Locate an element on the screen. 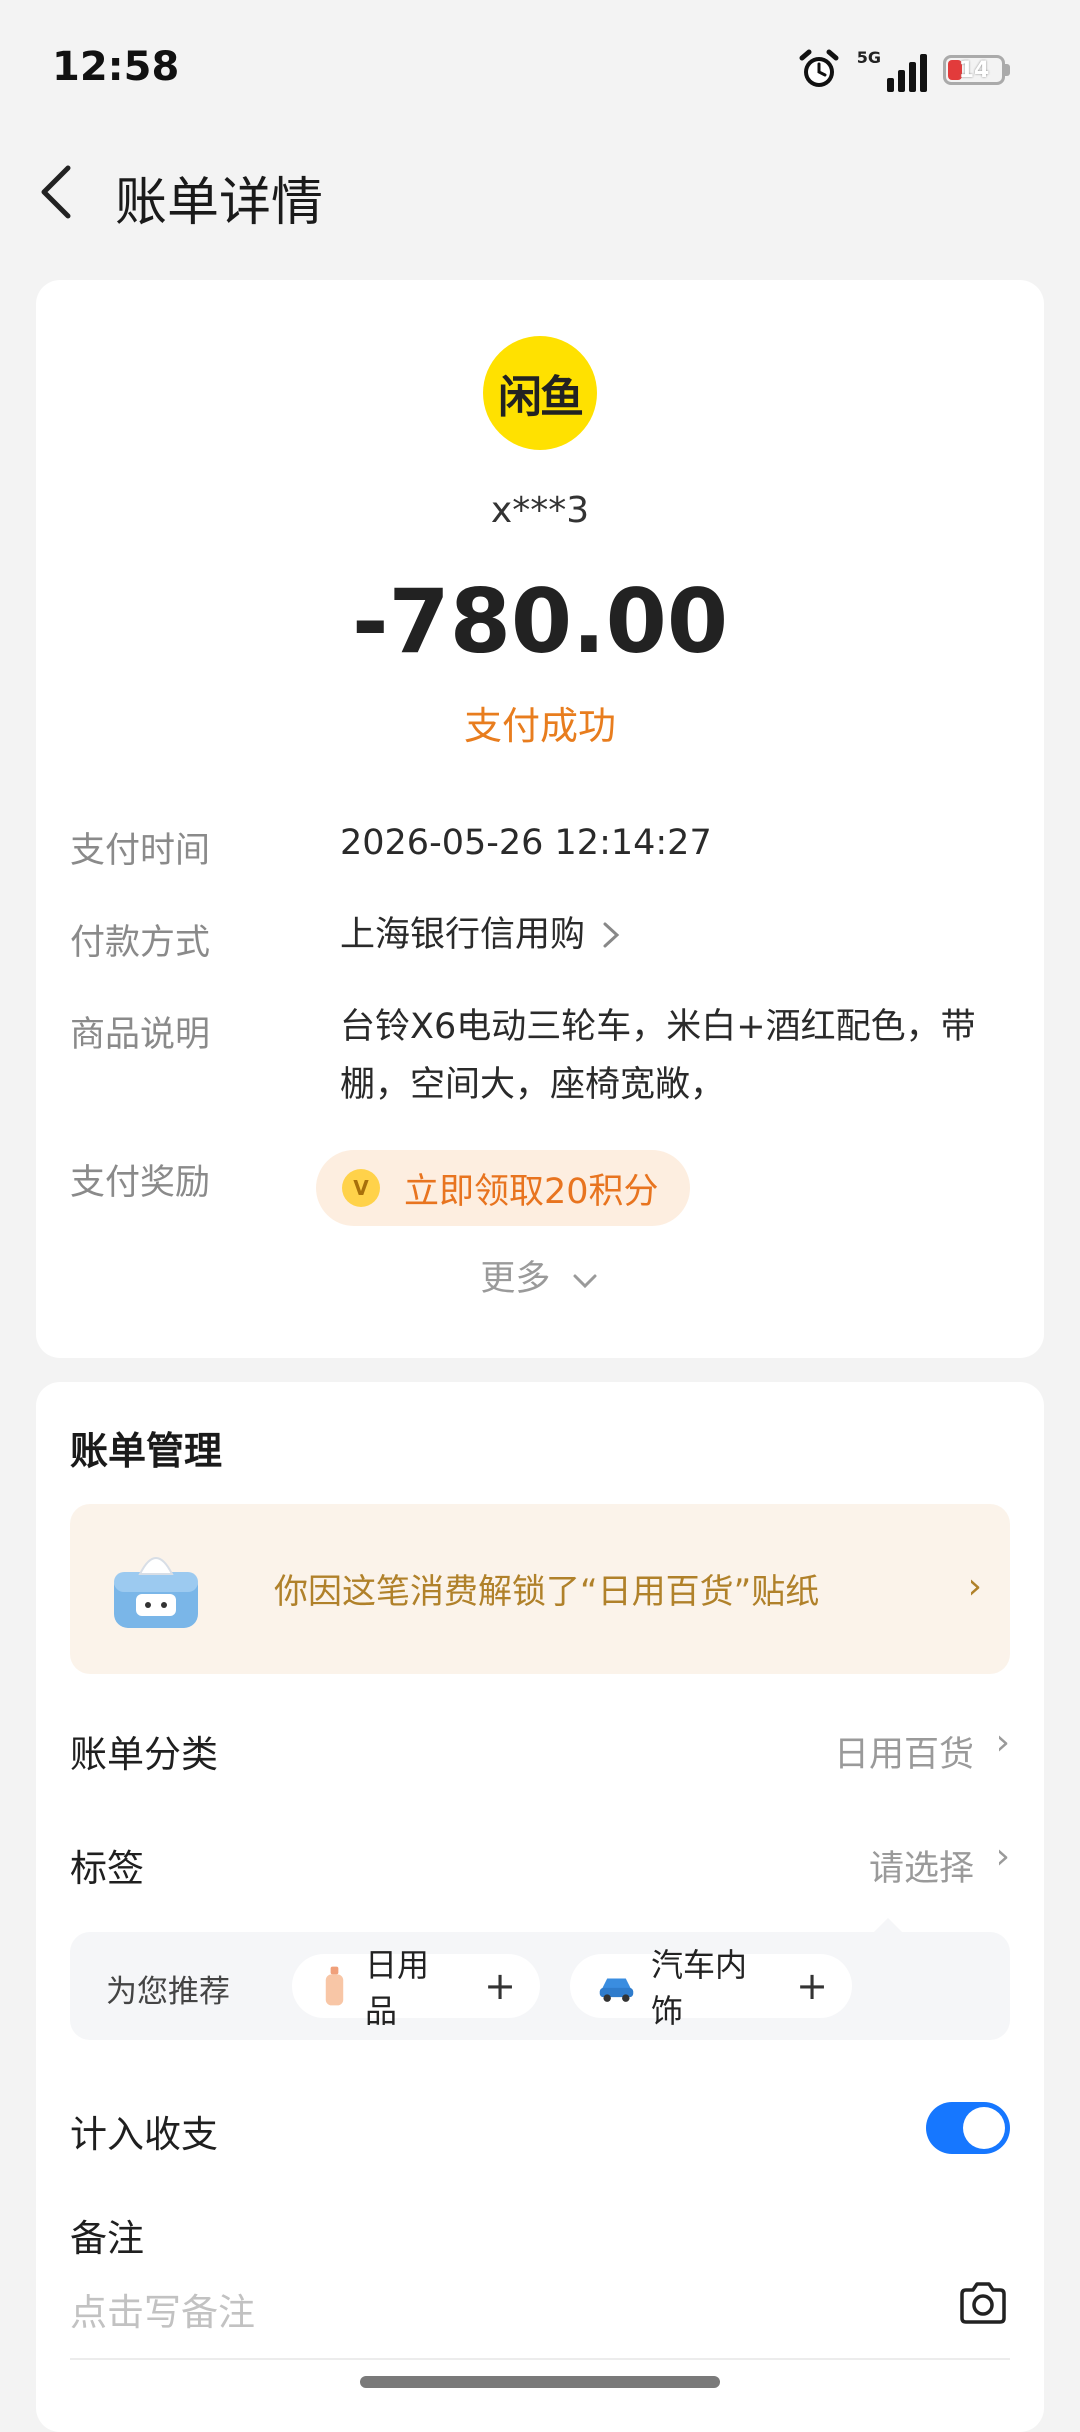 The height and width of the screenshot is (2432, 1080). battery-level: 14 is located at coordinates (974, 70).